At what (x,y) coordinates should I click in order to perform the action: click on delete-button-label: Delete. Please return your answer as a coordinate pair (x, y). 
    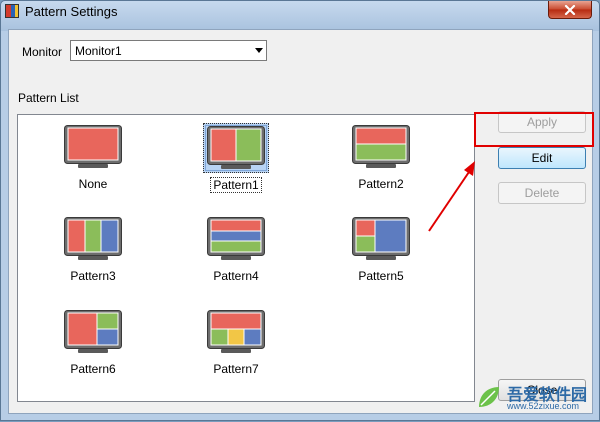
    Looking at the image, I should click on (542, 193).